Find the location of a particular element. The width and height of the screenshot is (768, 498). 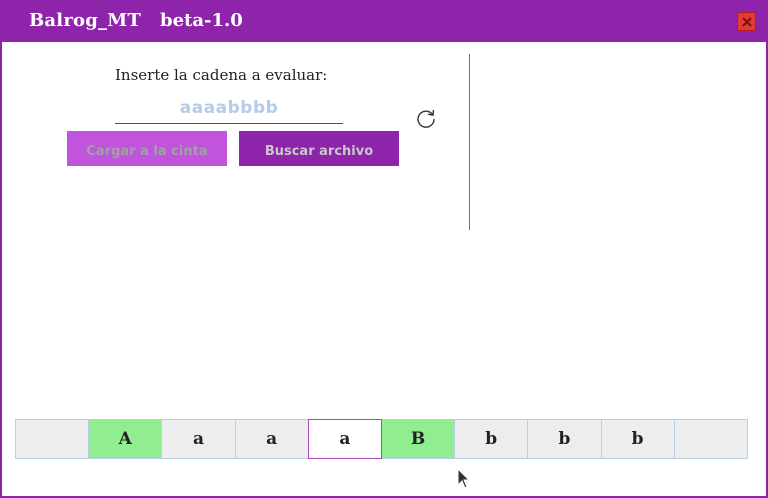

vertical-divider is located at coordinates (469, 142).